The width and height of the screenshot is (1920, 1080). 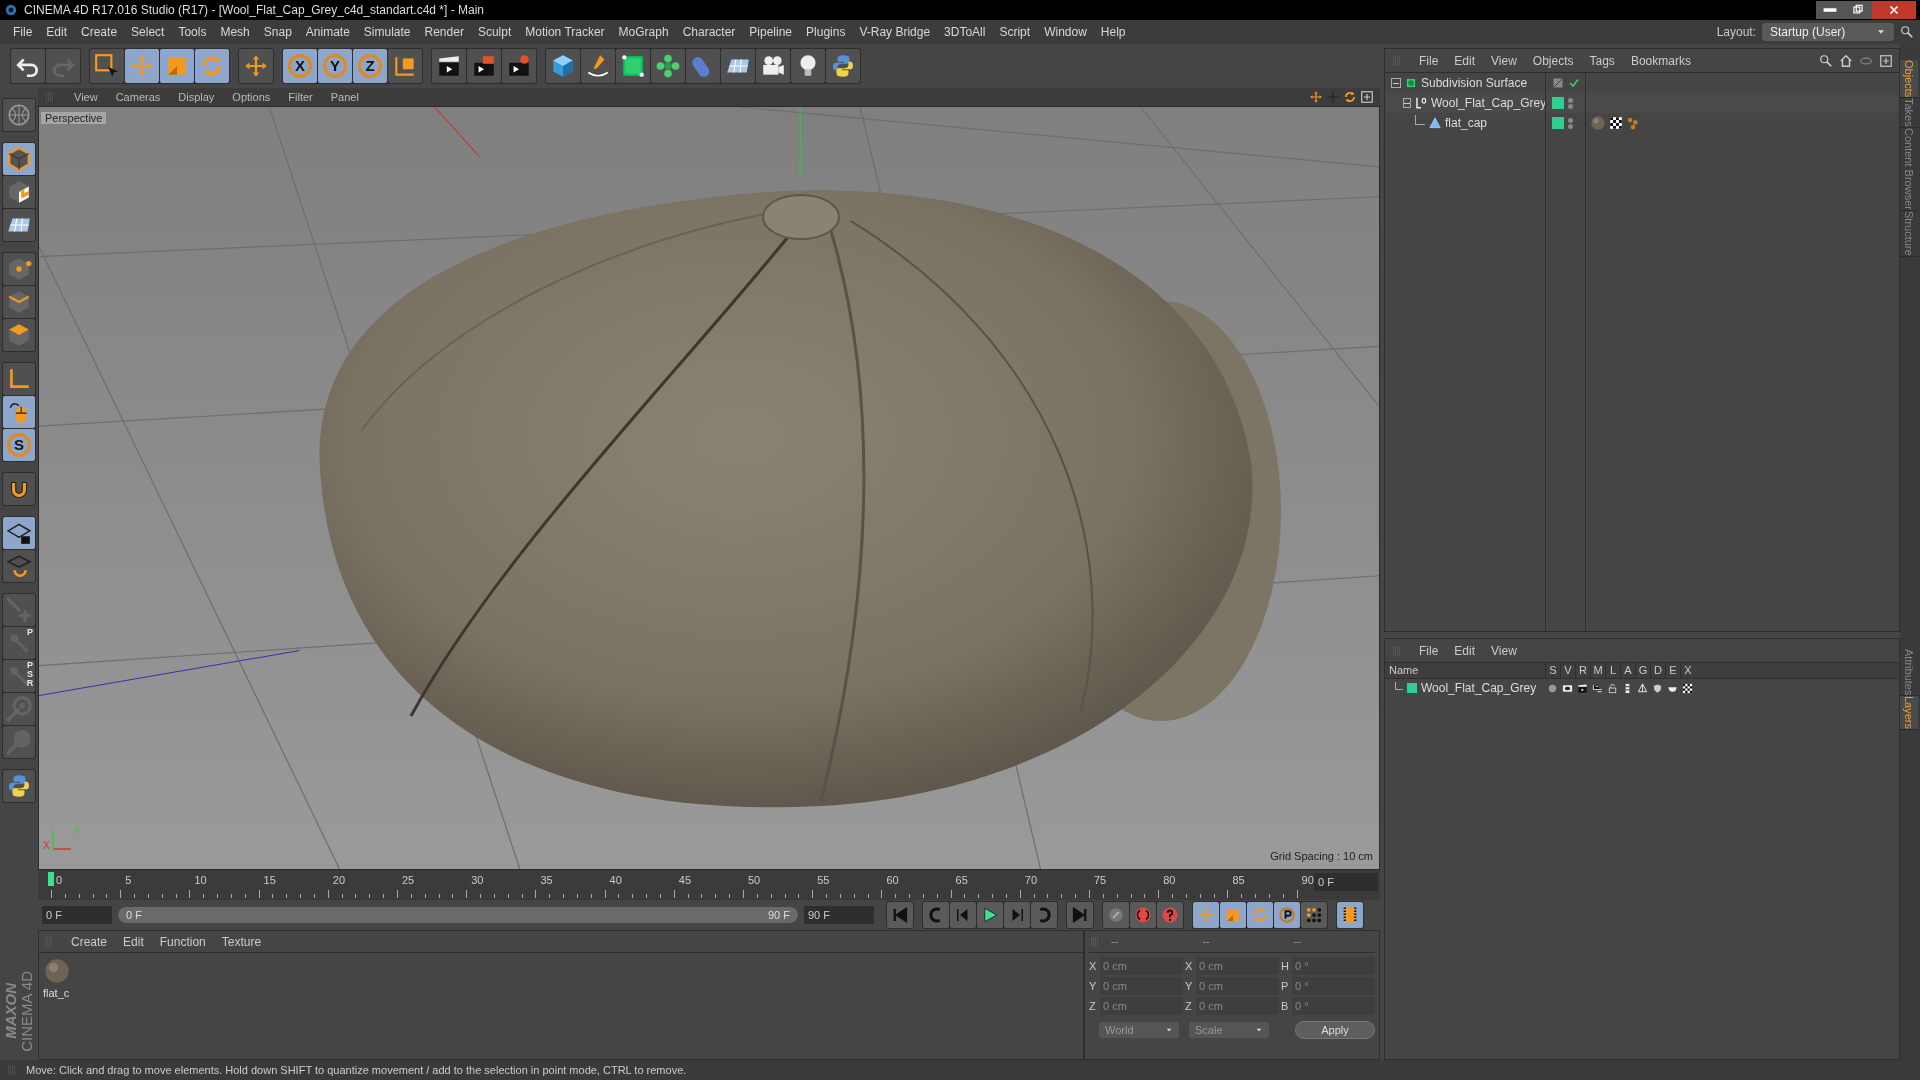 I want to click on start-frame-field: 0 F, so click(x=77, y=915).